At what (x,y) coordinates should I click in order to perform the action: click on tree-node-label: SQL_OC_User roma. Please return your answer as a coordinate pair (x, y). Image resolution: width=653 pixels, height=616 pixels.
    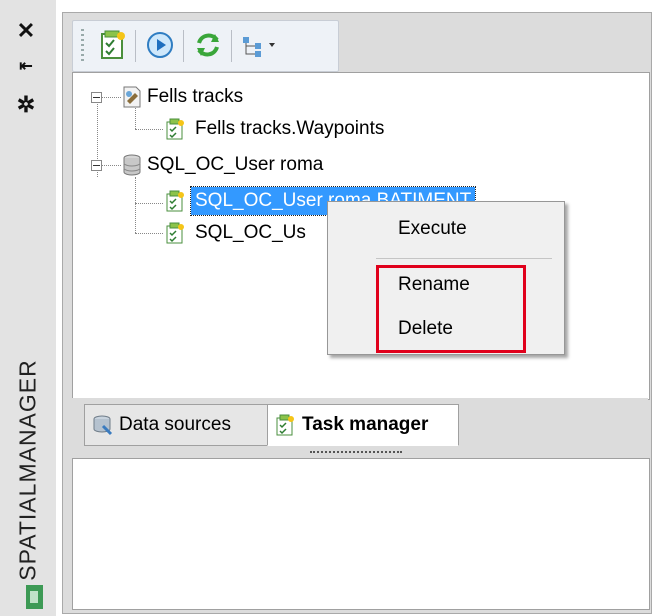
    Looking at the image, I should click on (235, 164).